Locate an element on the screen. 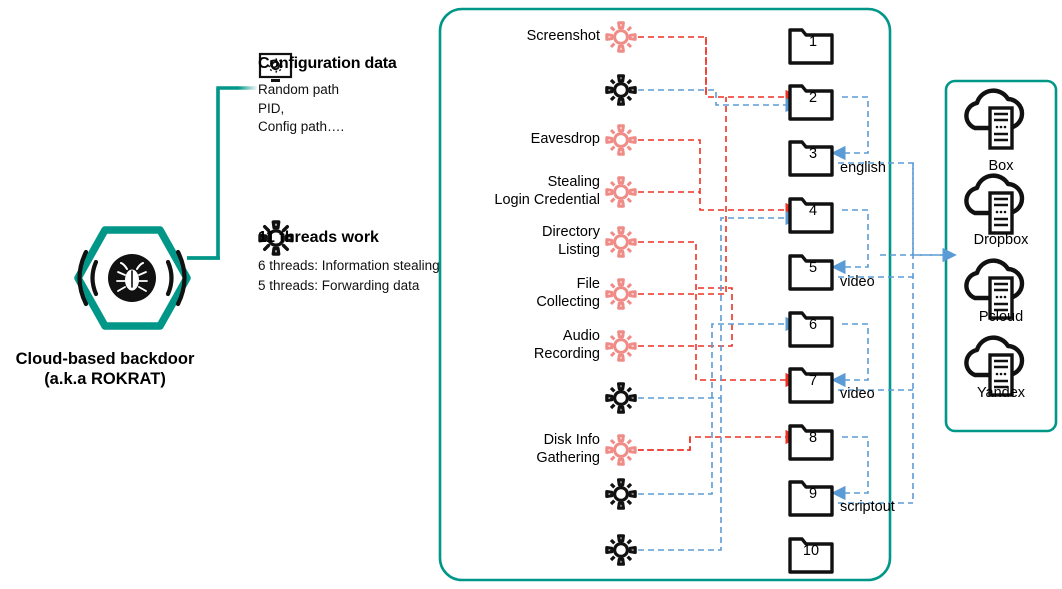 Image resolution: width=1062 pixels, height=589 pixels. cloud-label-pcloud: Pcloud is located at coordinates (1001, 317).